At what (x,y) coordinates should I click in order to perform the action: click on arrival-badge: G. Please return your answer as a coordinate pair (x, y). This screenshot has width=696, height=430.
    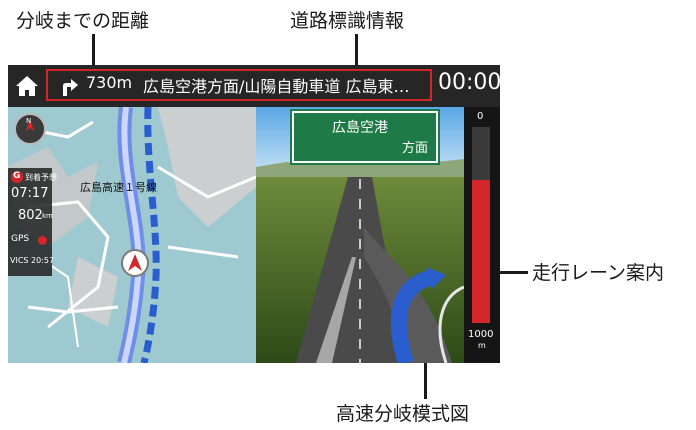
    Looking at the image, I should click on (17, 177).